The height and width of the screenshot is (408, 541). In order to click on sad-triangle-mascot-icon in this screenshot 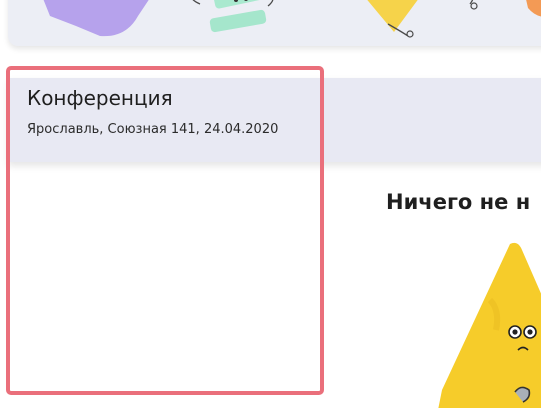, I will do `click(485, 324)`.